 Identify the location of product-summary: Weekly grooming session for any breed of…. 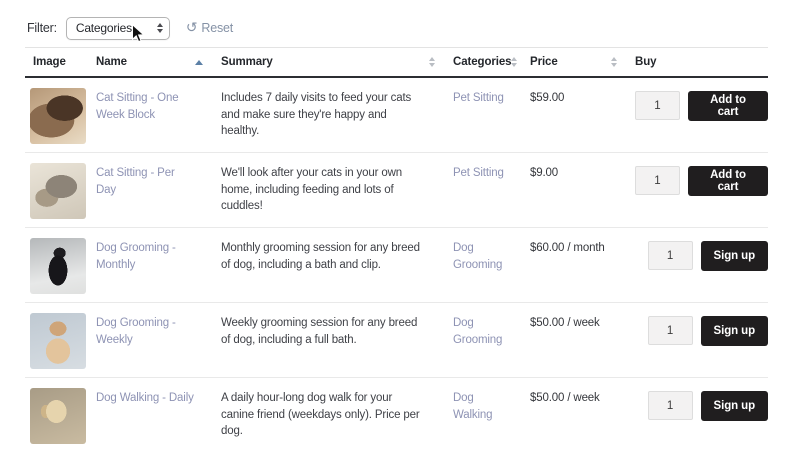
(319, 331).